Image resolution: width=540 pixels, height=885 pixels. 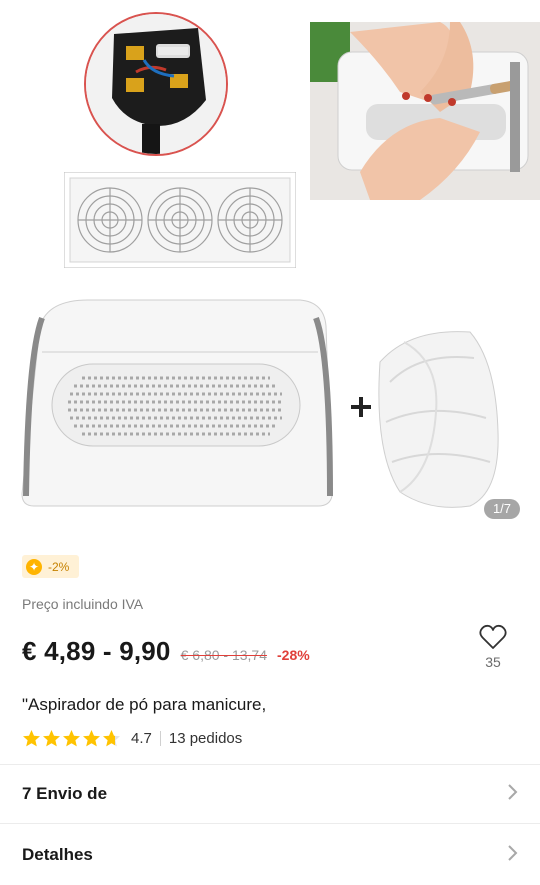 I want to click on orders-count: 13 pedidos, so click(x=205, y=738).